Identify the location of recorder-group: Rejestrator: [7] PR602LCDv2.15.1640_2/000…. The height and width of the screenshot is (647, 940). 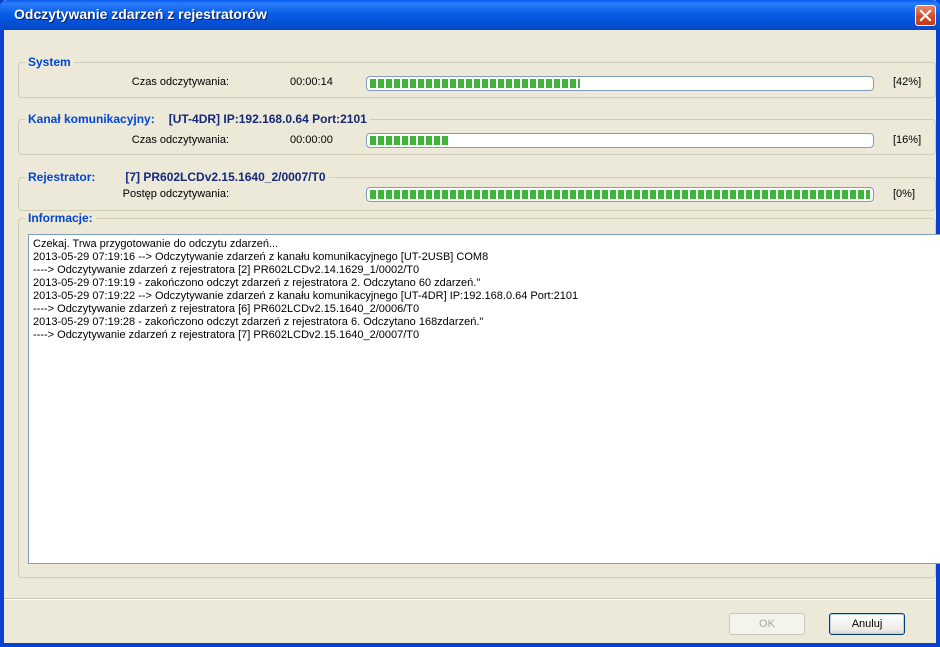
(477, 190).